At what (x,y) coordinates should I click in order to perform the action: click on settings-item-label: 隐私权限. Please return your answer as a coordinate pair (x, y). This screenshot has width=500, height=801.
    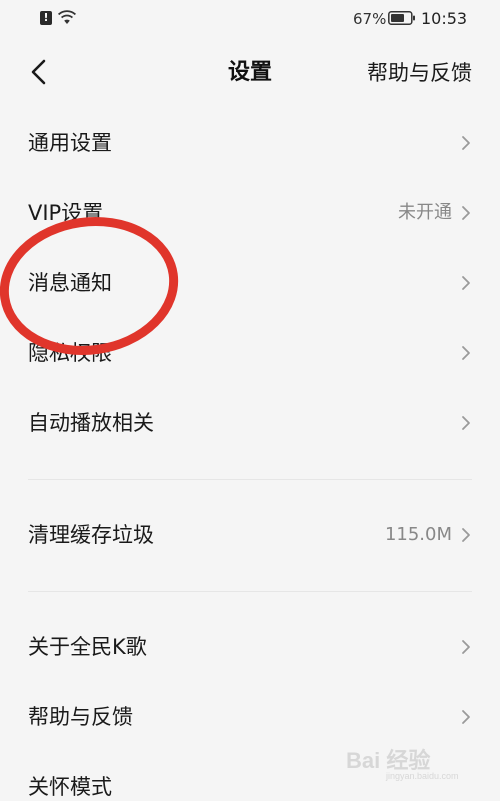
    Looking at the image, I should click on (70, 353).